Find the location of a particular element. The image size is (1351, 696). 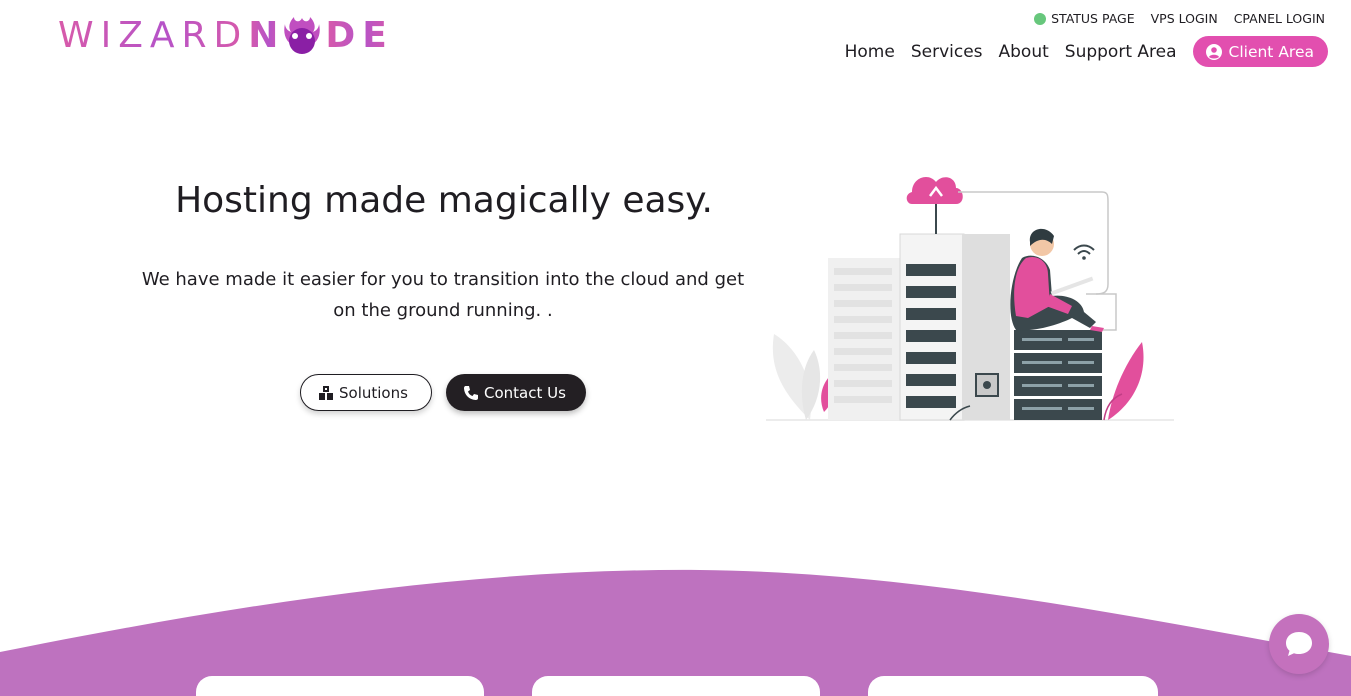

hero-subtitle-line2: on the ground running. . is located at coordinates (443, 310).